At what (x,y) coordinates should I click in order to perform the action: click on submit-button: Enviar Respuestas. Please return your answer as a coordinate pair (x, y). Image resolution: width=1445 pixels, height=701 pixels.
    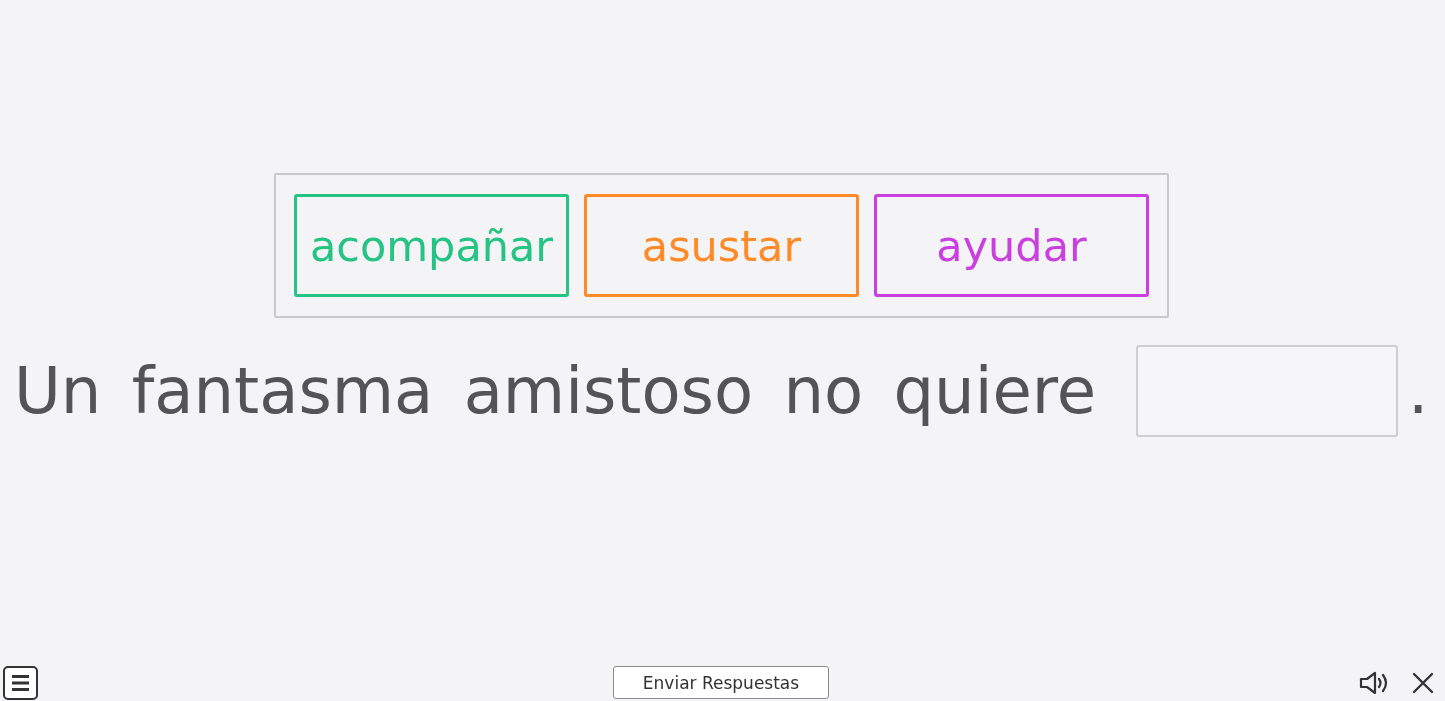
    Looking at the image, I should click on (721, 682).